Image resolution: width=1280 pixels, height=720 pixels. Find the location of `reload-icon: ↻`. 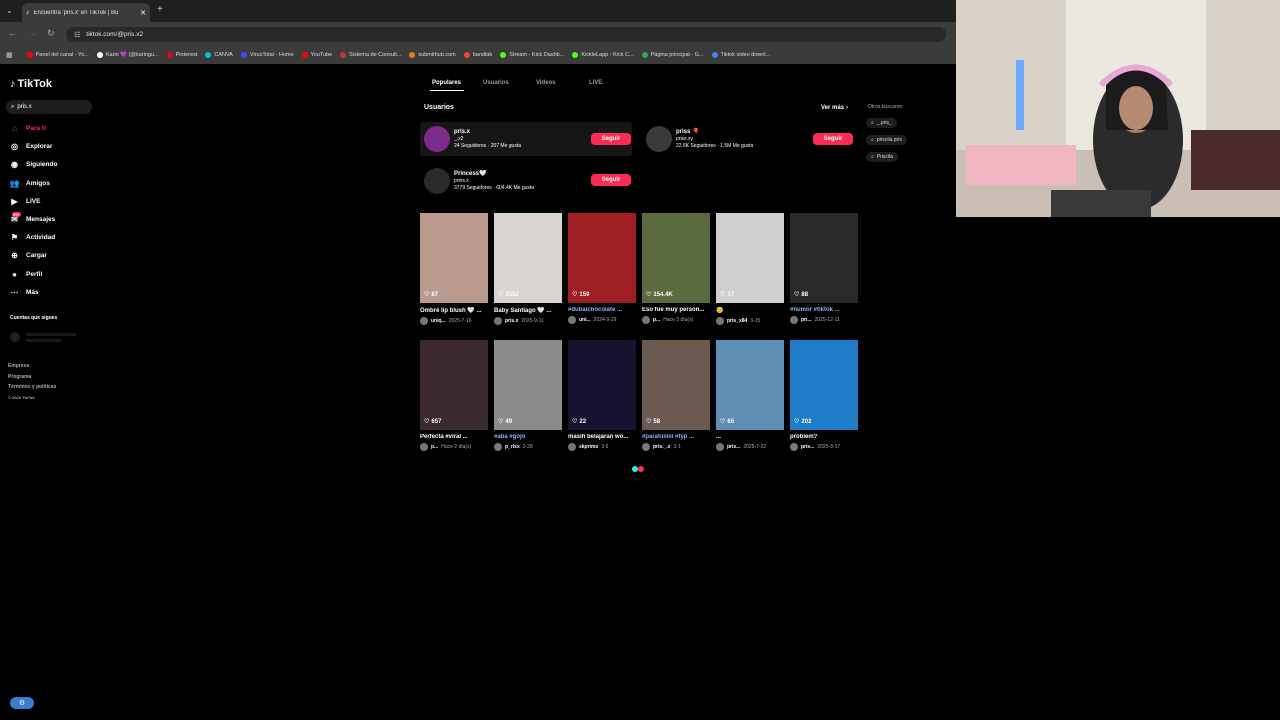

reload-icon: ↻ is located at coordinates (51, 33).